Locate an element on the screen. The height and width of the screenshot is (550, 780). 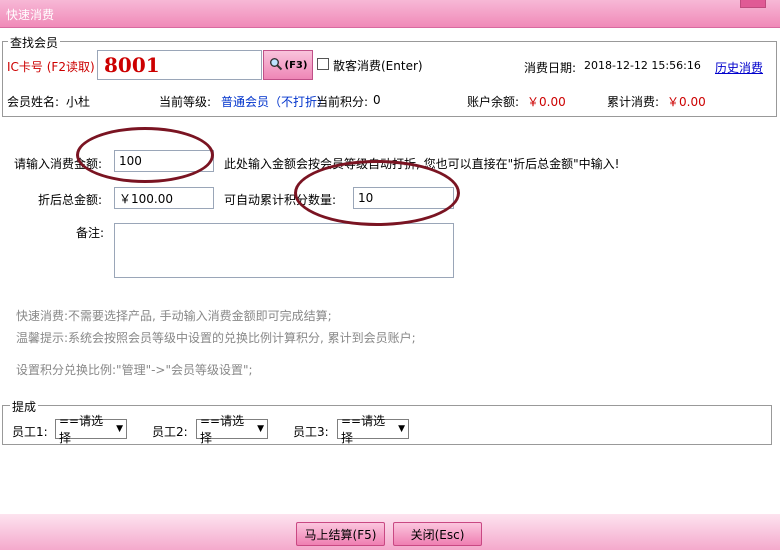
search-icon is located at coordinates (276, 65).